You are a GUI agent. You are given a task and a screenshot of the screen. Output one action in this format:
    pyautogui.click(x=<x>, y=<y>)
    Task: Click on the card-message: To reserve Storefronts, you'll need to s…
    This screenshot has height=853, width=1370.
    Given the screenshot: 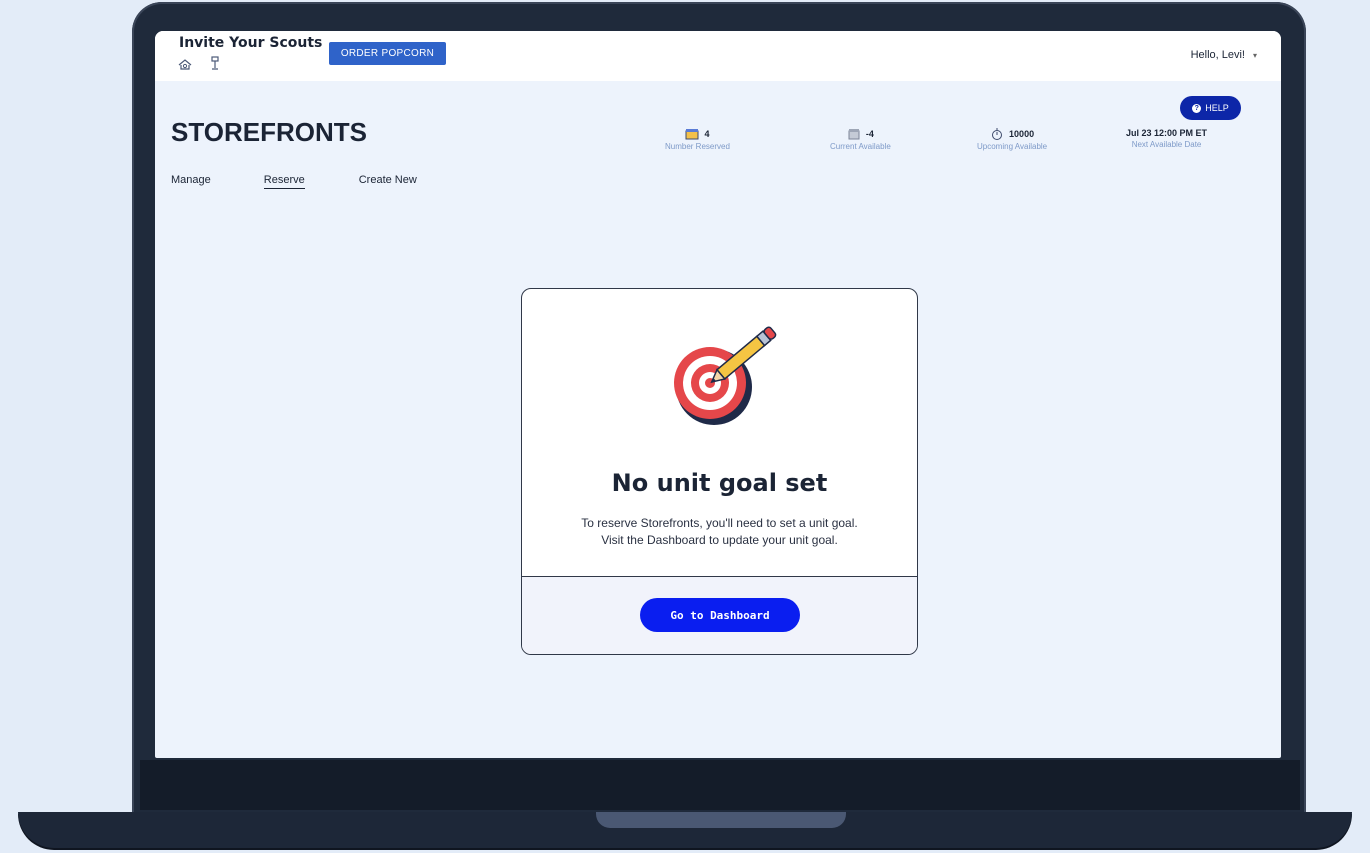 What is the action you would take?
    pyautogui.click(x=719, y=532)
    